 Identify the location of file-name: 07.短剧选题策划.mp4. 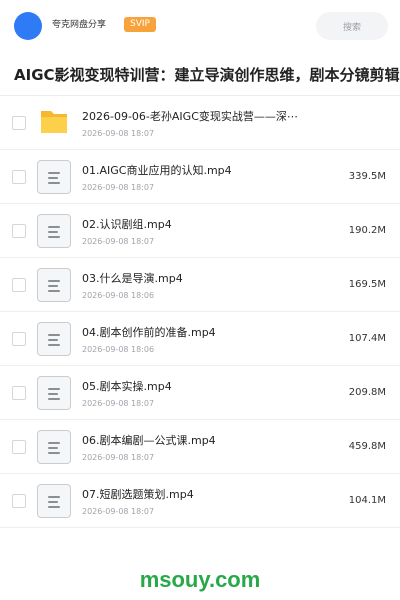
(138, 494).